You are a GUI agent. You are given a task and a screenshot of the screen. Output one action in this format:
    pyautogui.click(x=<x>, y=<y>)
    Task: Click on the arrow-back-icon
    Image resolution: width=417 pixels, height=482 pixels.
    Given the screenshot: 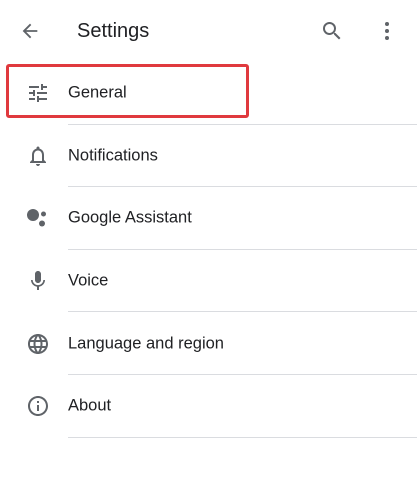 What is the action you would take?
    pyautogui.click(x=30, y=31)
    